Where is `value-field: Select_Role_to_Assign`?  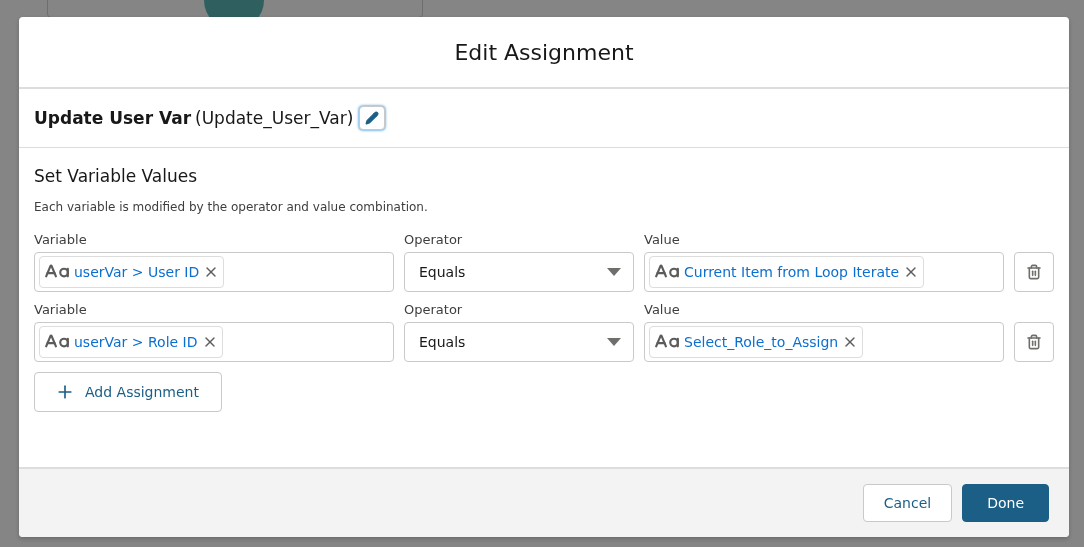 value-field: Select_Role_to_Assign is located at coordinates (824, 342).